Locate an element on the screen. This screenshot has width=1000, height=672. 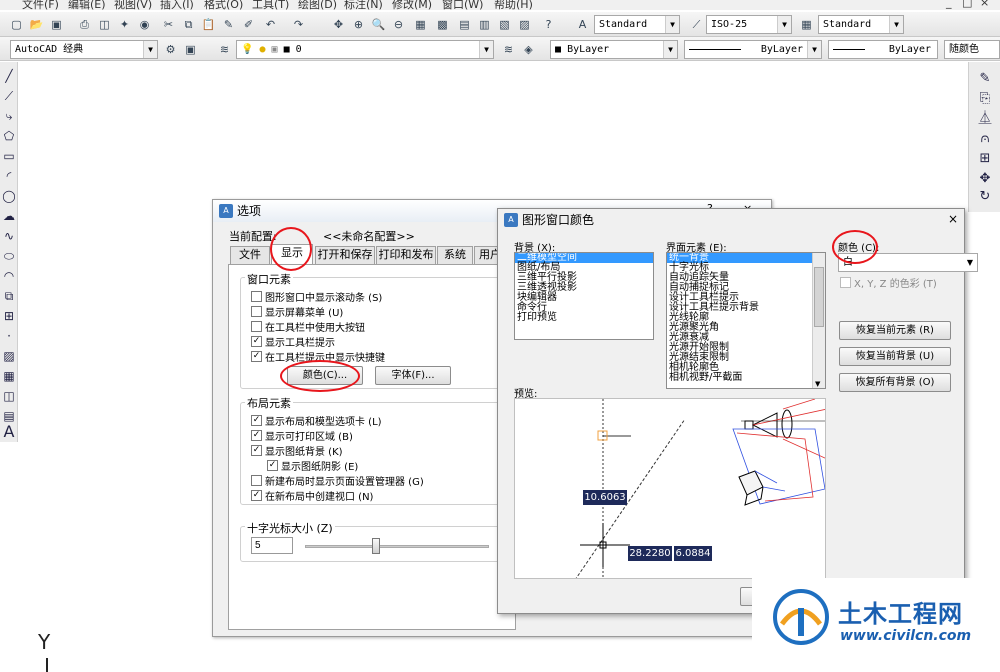
menu-view: 视图(V) is located at coordinates (133, 5).